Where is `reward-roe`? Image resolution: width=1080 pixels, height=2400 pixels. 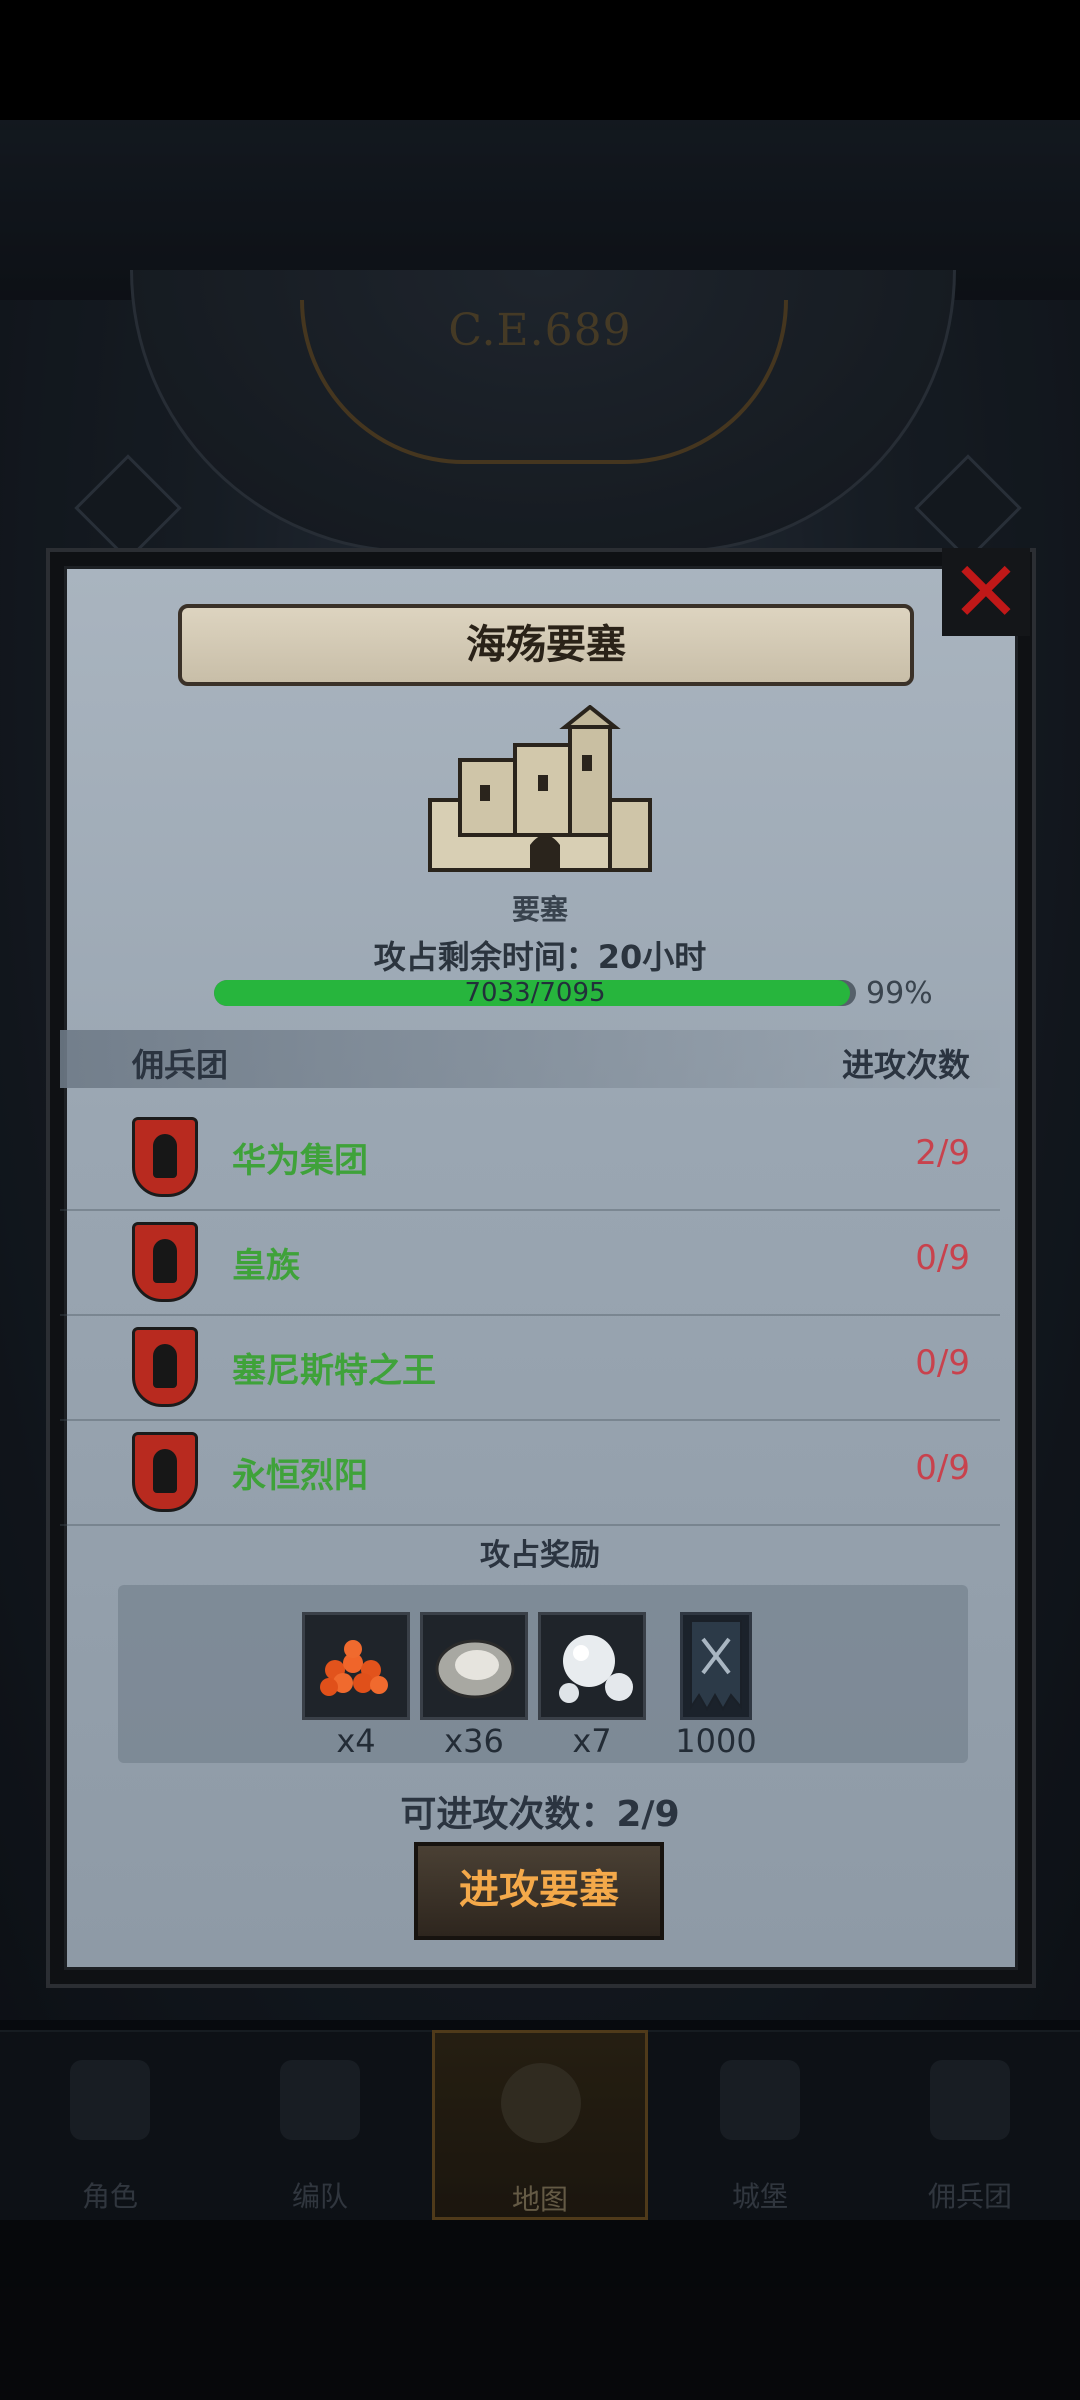 reward-roe is located at coordinates (356, 1666).